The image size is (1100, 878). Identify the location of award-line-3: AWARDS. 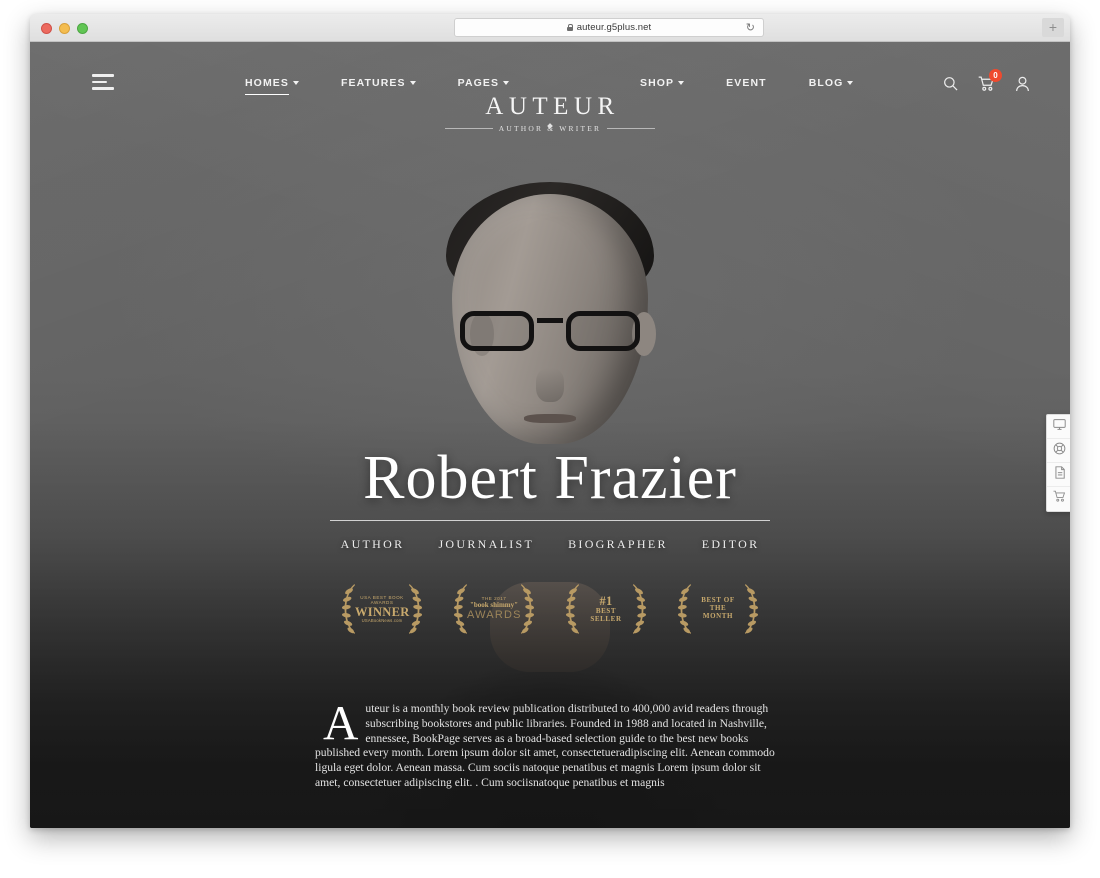
(494, 615).